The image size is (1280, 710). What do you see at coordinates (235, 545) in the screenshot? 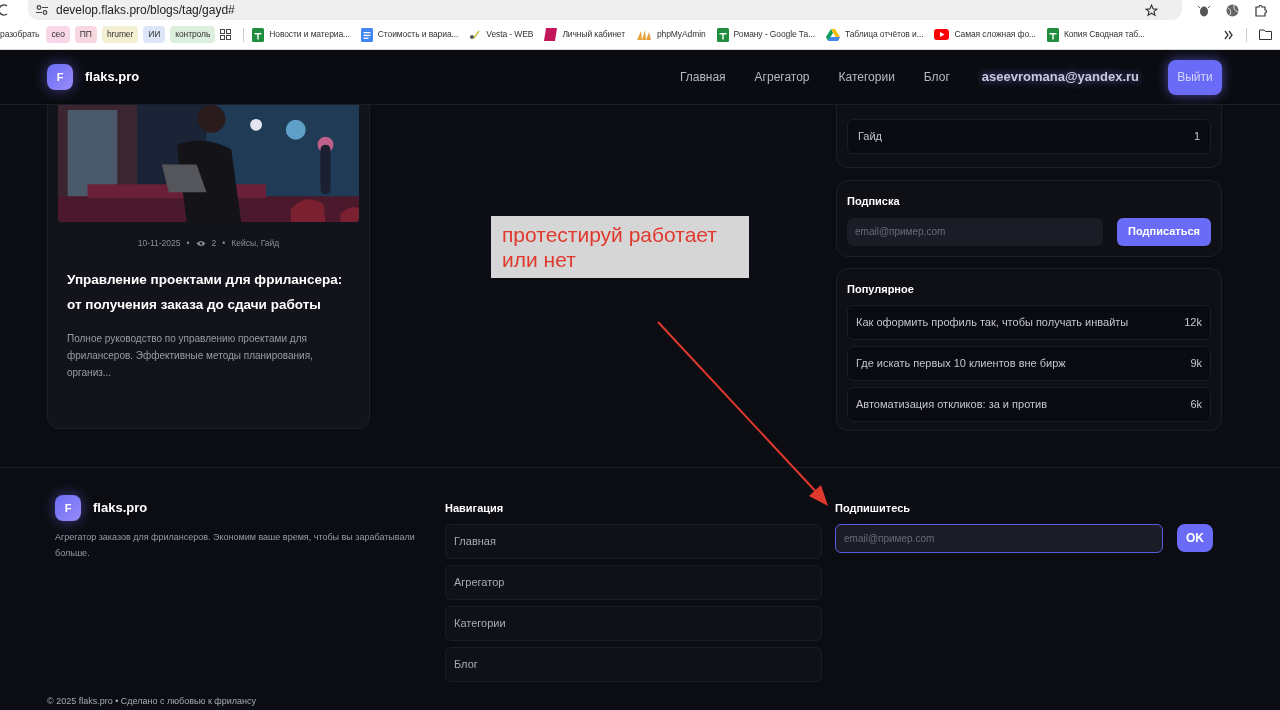
I see `footer-description: Агрегатор заказов для фрилансеров. Экономим ваше время, чтобы вы зарабатывали больше.` at bounding box center [235, 545].